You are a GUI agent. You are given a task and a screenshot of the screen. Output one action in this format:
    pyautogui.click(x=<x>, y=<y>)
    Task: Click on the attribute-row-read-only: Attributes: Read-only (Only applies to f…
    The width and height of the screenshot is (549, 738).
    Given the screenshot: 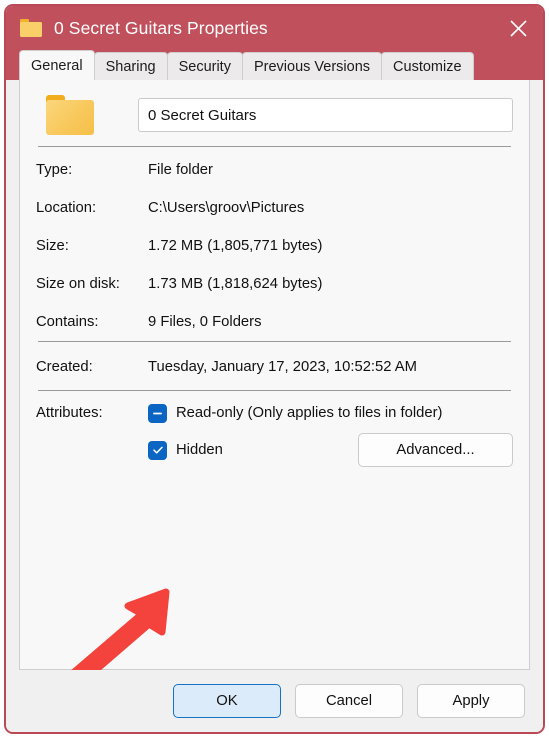 What is the action you would take?
    pyautogui.click(x=274, y=413)
    